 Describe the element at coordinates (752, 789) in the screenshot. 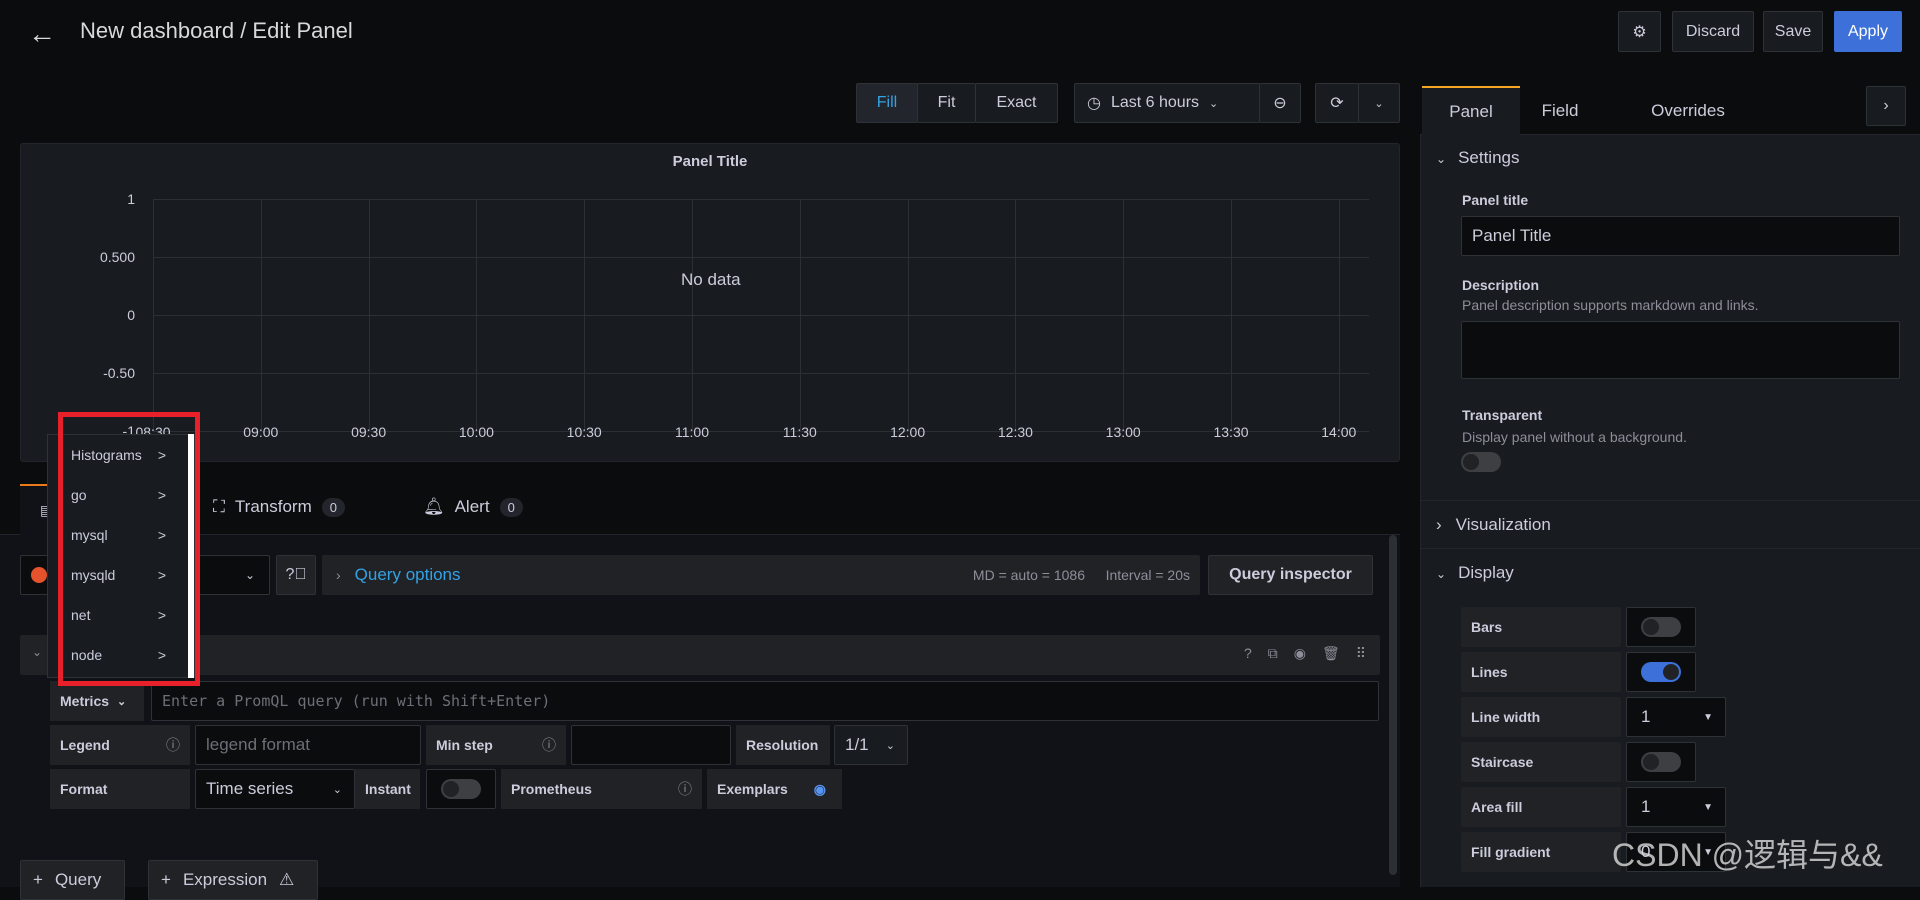

I see `label-text: Exemplars` at that location.